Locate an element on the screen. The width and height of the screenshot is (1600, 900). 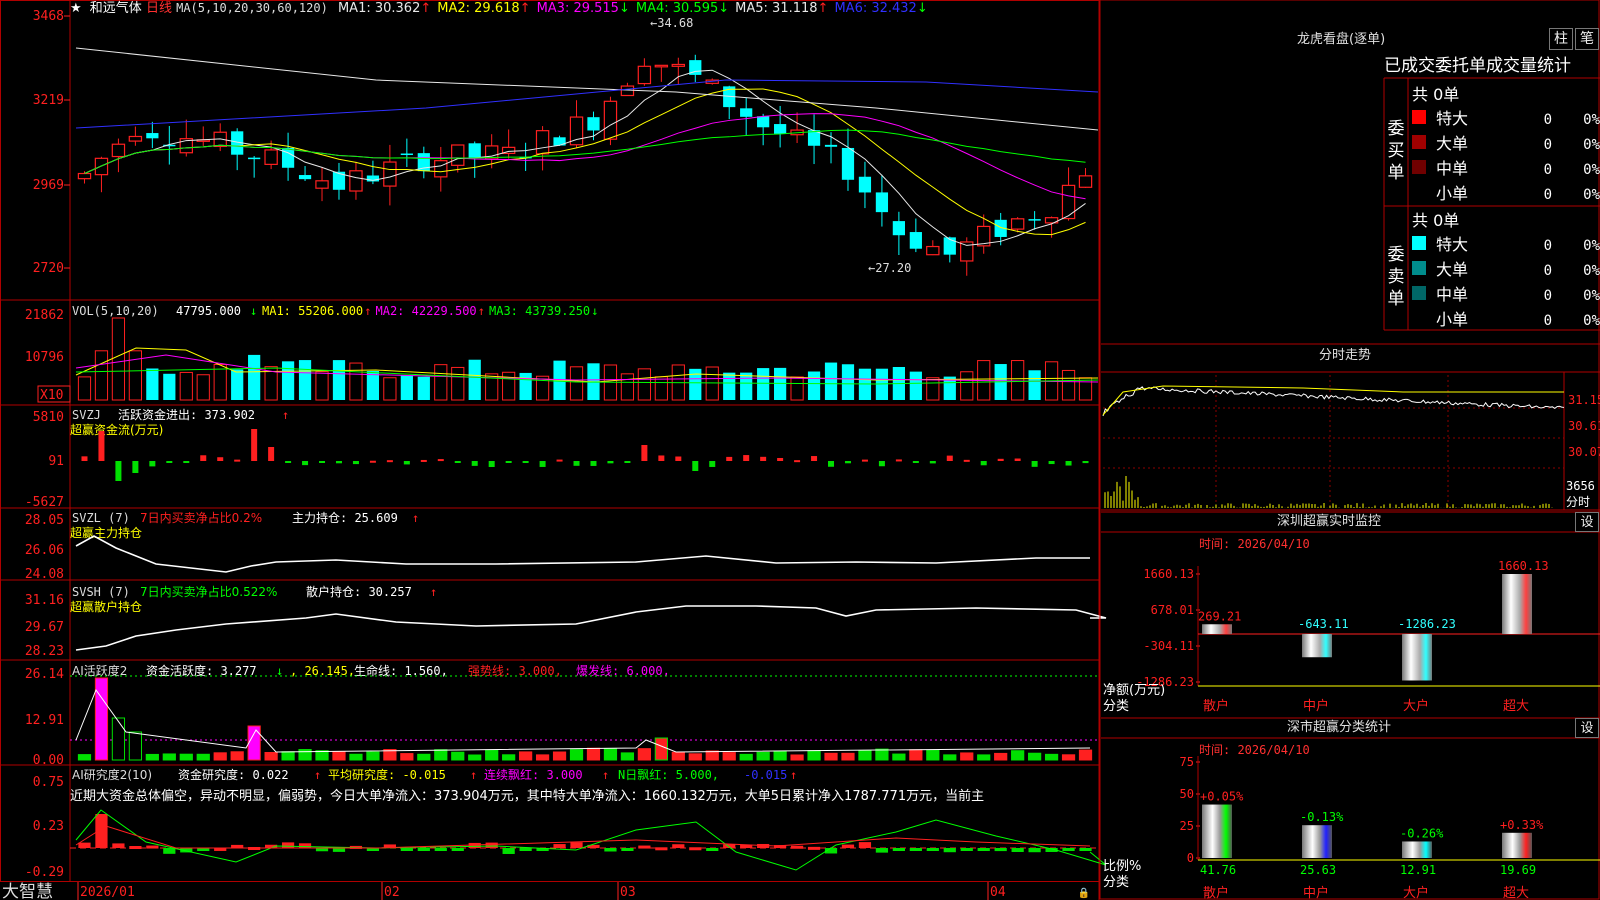
brand-logo: 大智慧 is located at coordinates (27, 891).